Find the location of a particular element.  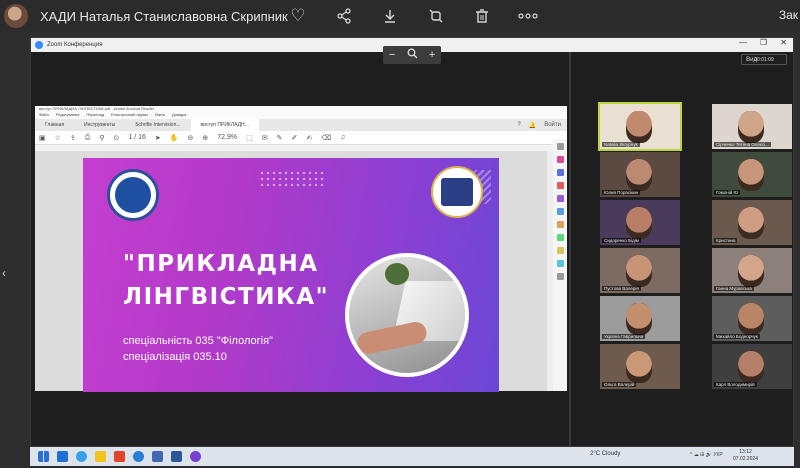

zoom-logo-icon is located at coordinates (39, 45).